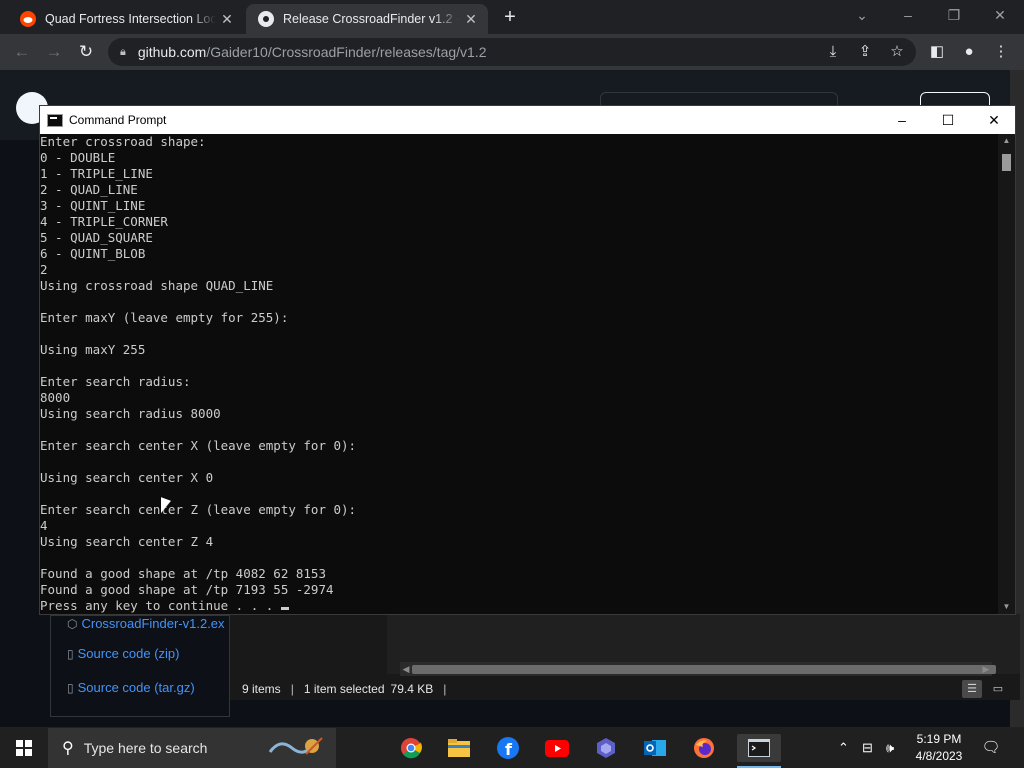 The image size is (1024, 768). What do you see at coordinates (897, 52) in the screenshot?
I see `bookmark-star-icon: ☆` at bounding box center [897, 52].